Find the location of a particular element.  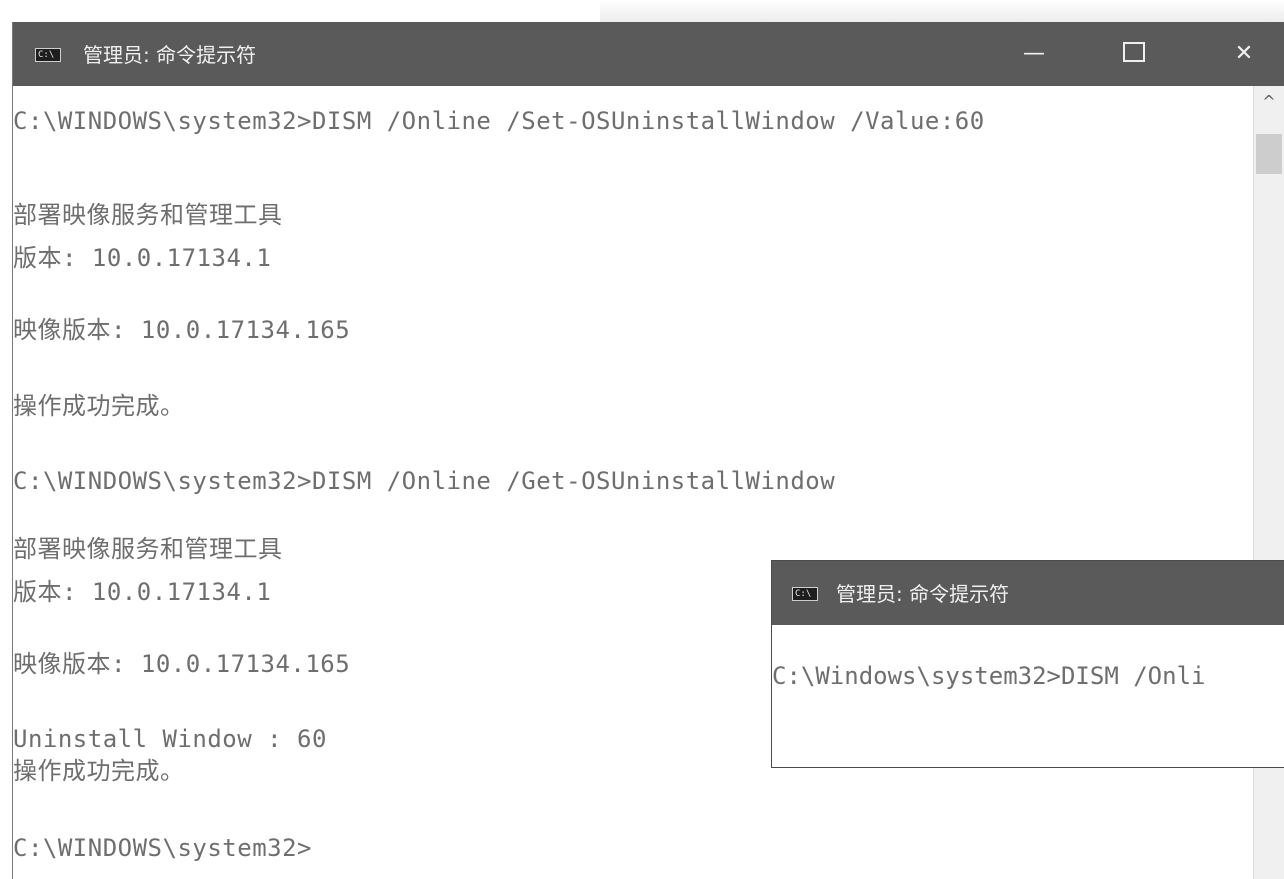

console-line: Uninstall Window : 60 is located at coordinates (170, 739).